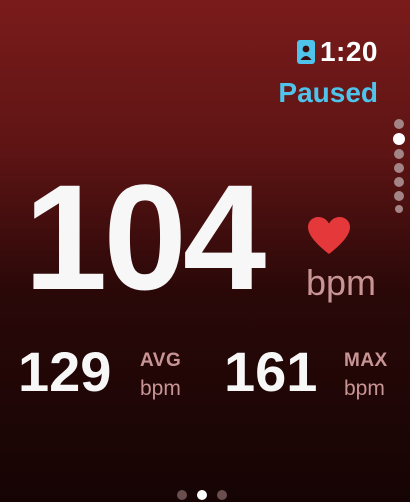 This screenshot has height=502, width=410. I want to click on heart-rate-unit: bpm, so click(341, 282).